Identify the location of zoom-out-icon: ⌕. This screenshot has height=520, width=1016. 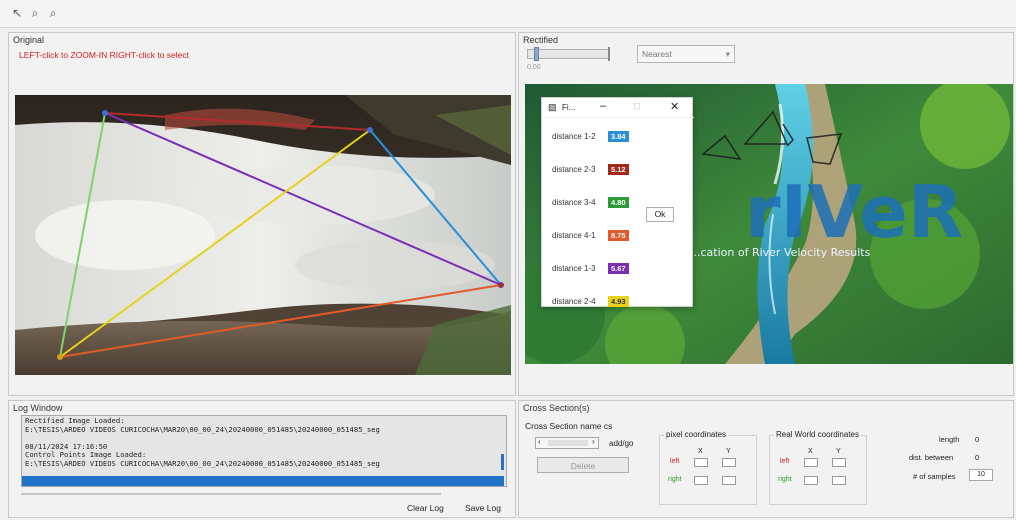
(53, 13).